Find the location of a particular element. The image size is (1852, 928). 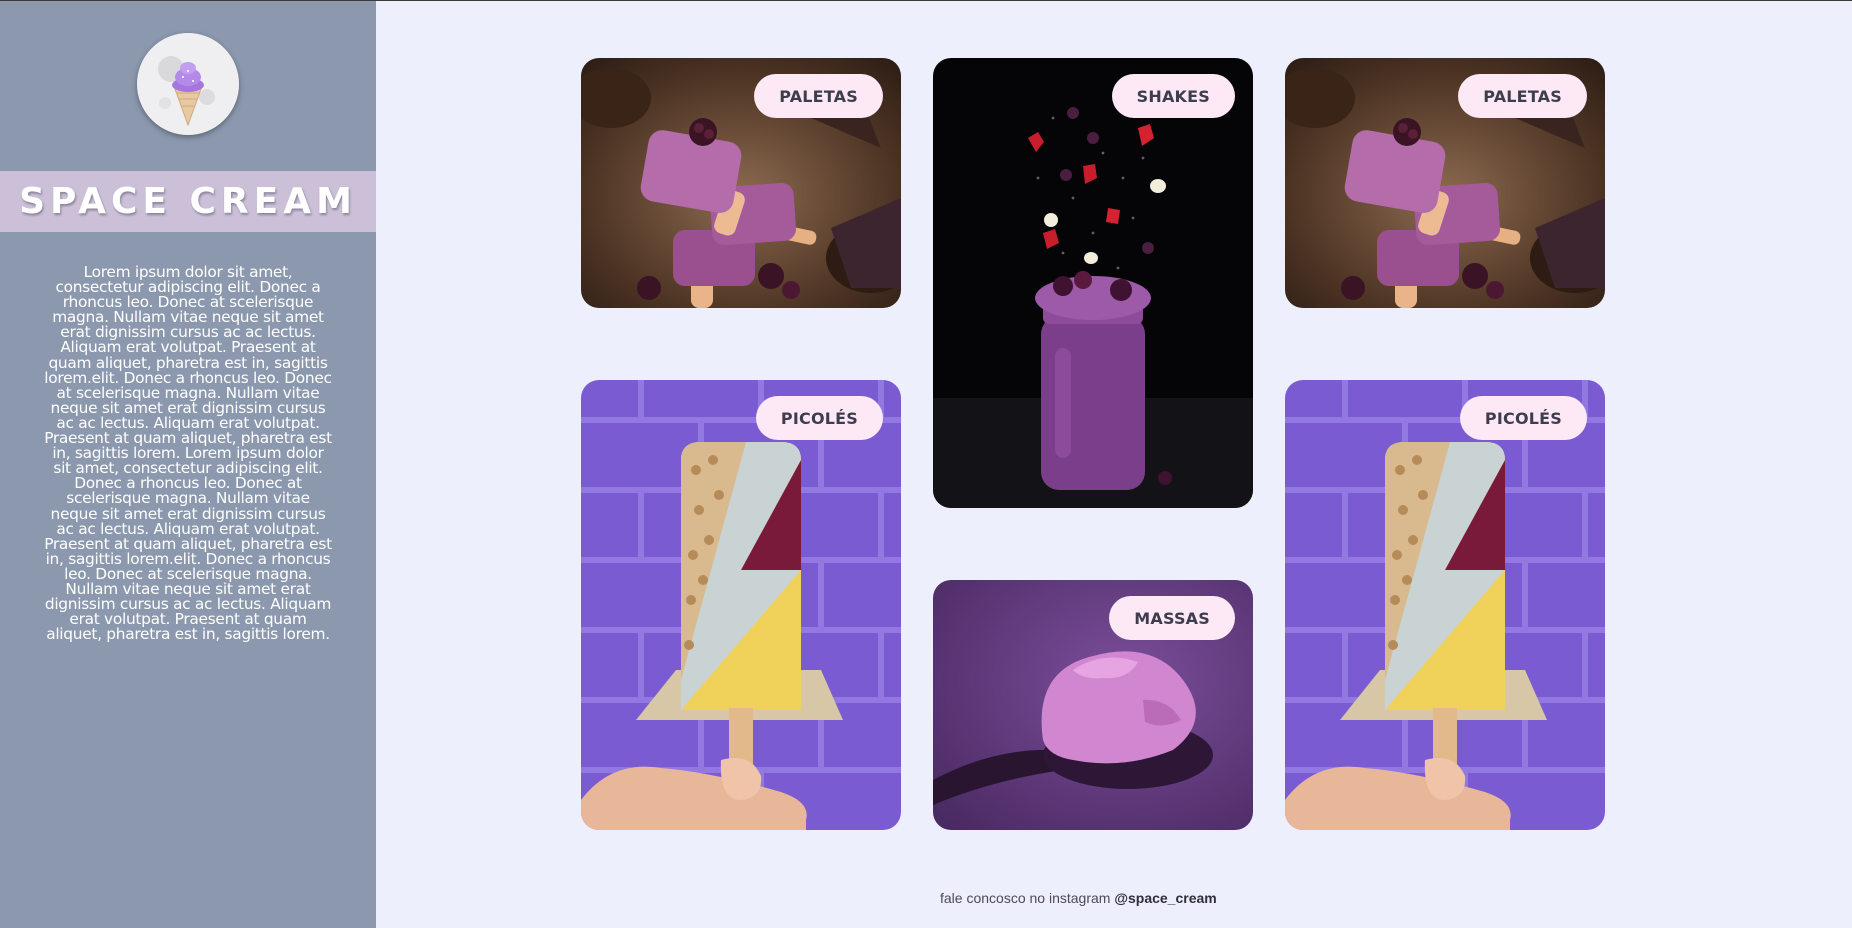

category-tag: SHAKES is located at coordinates (1173, 96).